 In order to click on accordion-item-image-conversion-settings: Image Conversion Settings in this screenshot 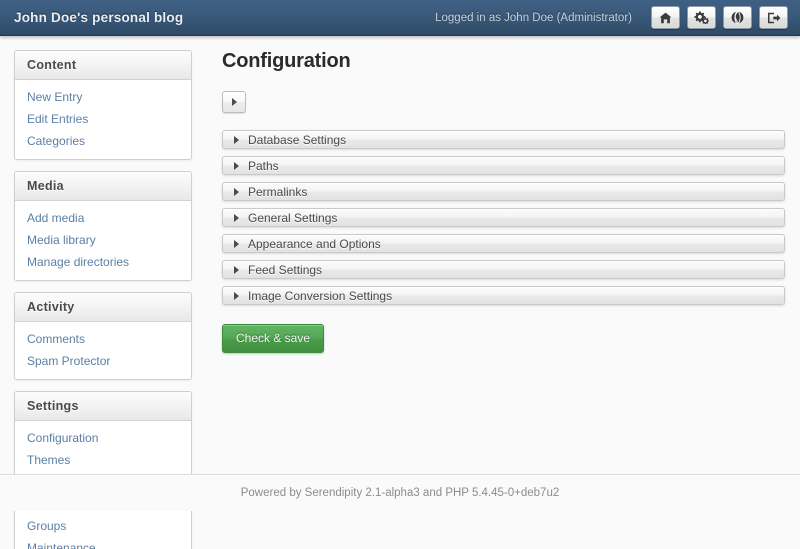, I will do `click(503, 295)`.